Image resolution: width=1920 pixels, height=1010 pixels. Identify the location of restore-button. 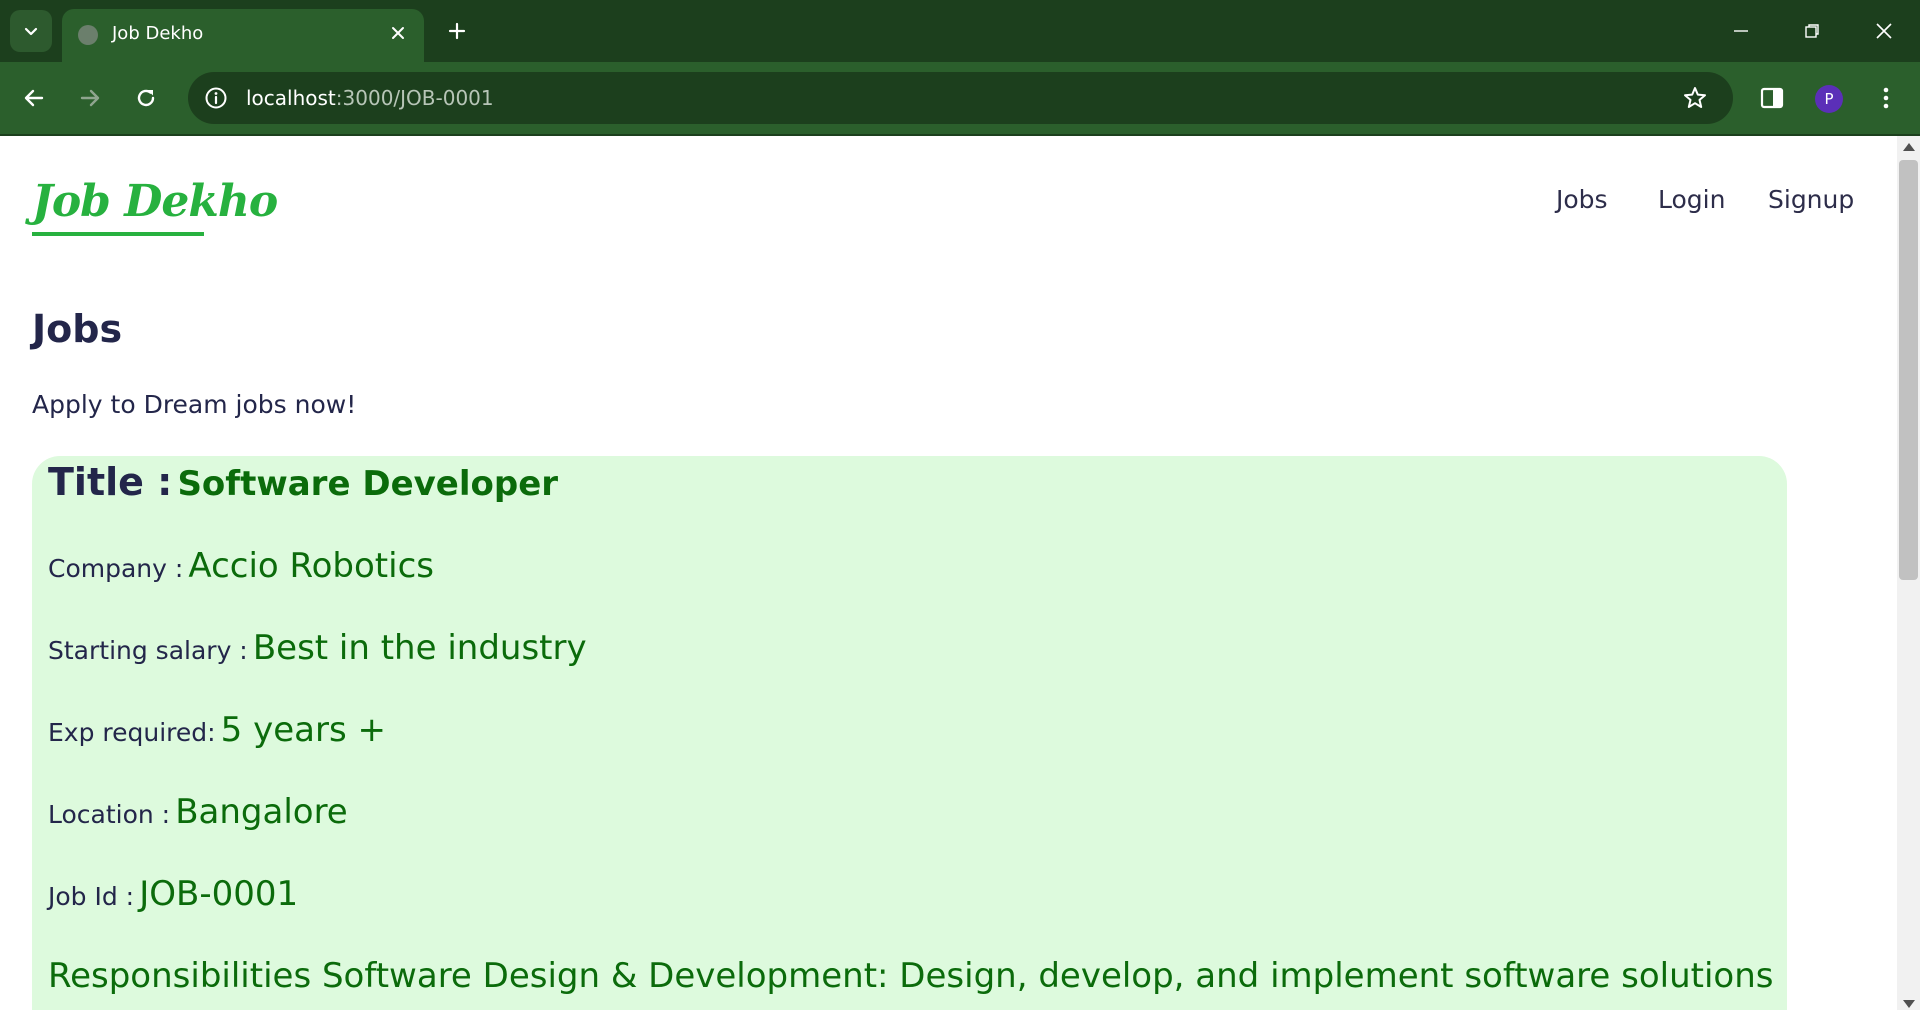
(1812, 31).